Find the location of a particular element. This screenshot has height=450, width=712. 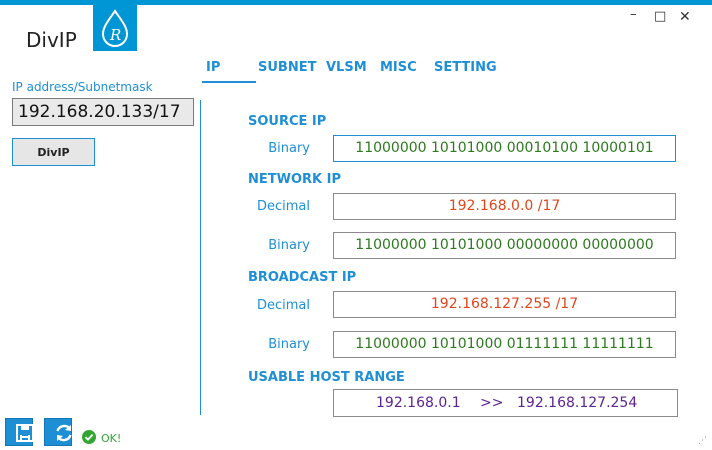

active-tab-indicator is located at coordinates (229, 82).